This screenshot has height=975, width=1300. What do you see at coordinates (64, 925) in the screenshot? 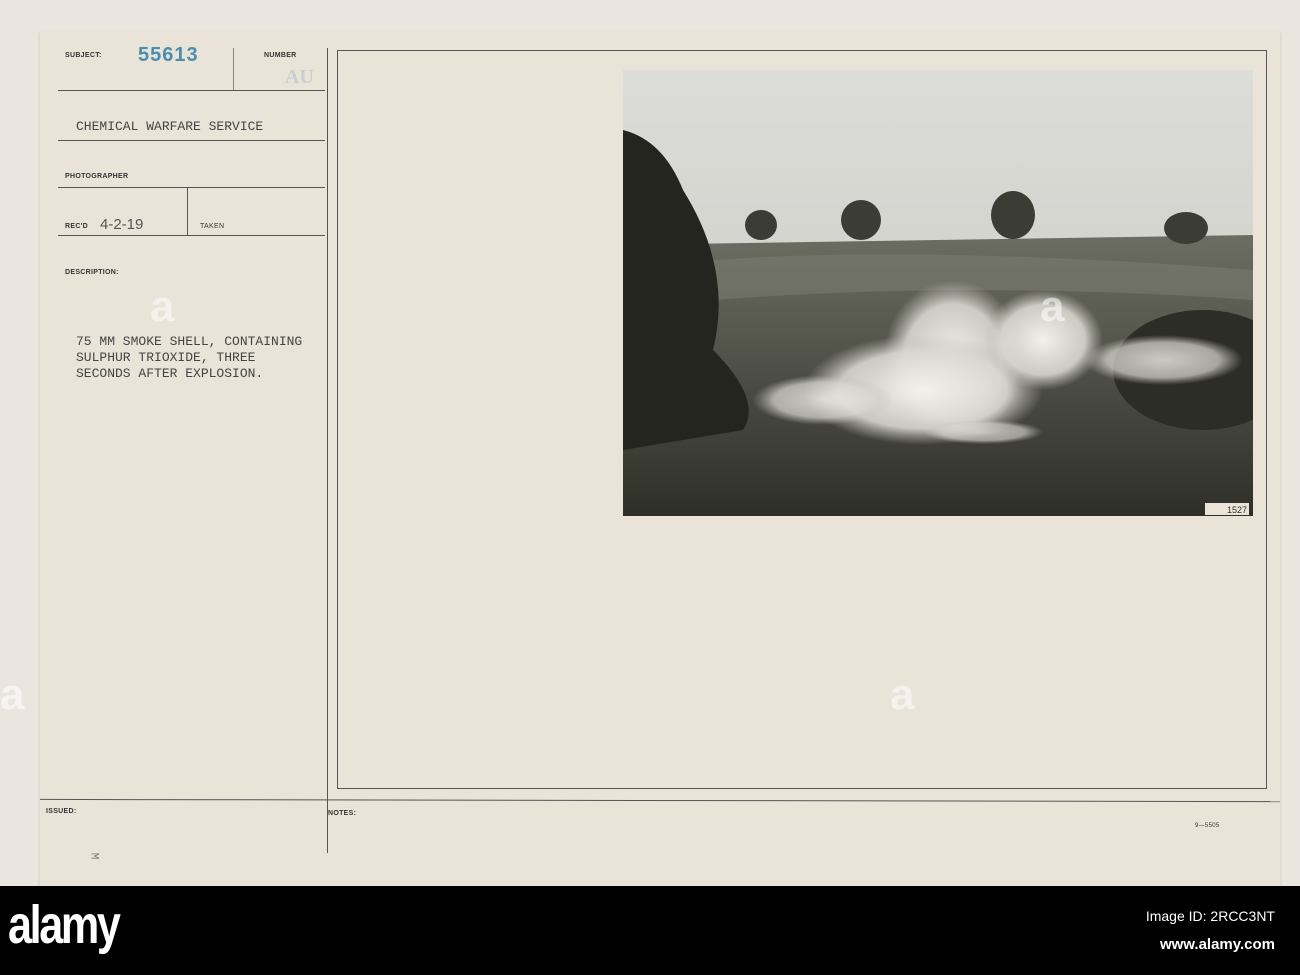
I see `alamy-logo: alamy` at bounding box center [64, 925].